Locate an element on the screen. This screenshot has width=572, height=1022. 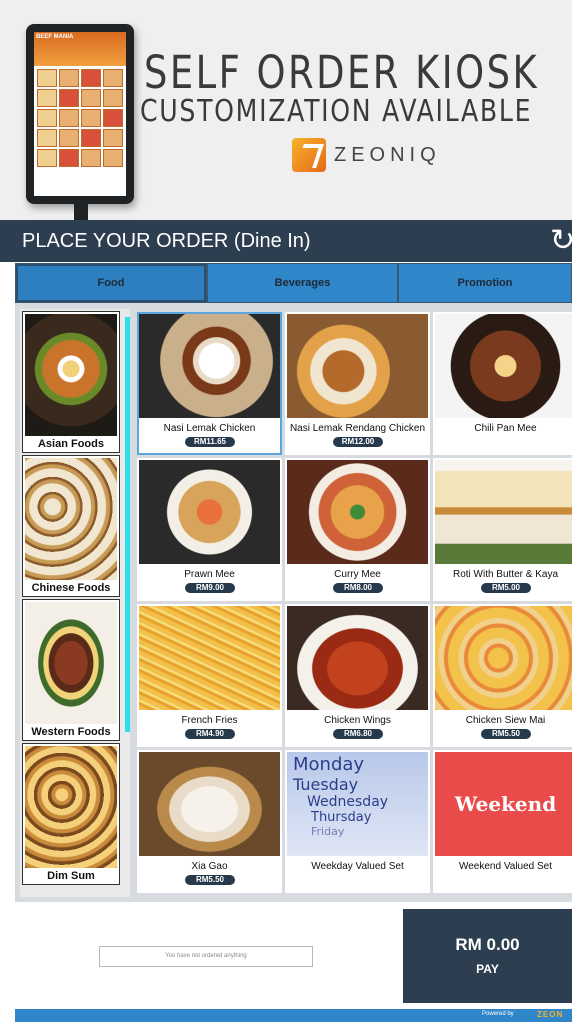
menu-item-chicken-wings: Chicken Wings RM6.80 is located at coordinates (357, 675).